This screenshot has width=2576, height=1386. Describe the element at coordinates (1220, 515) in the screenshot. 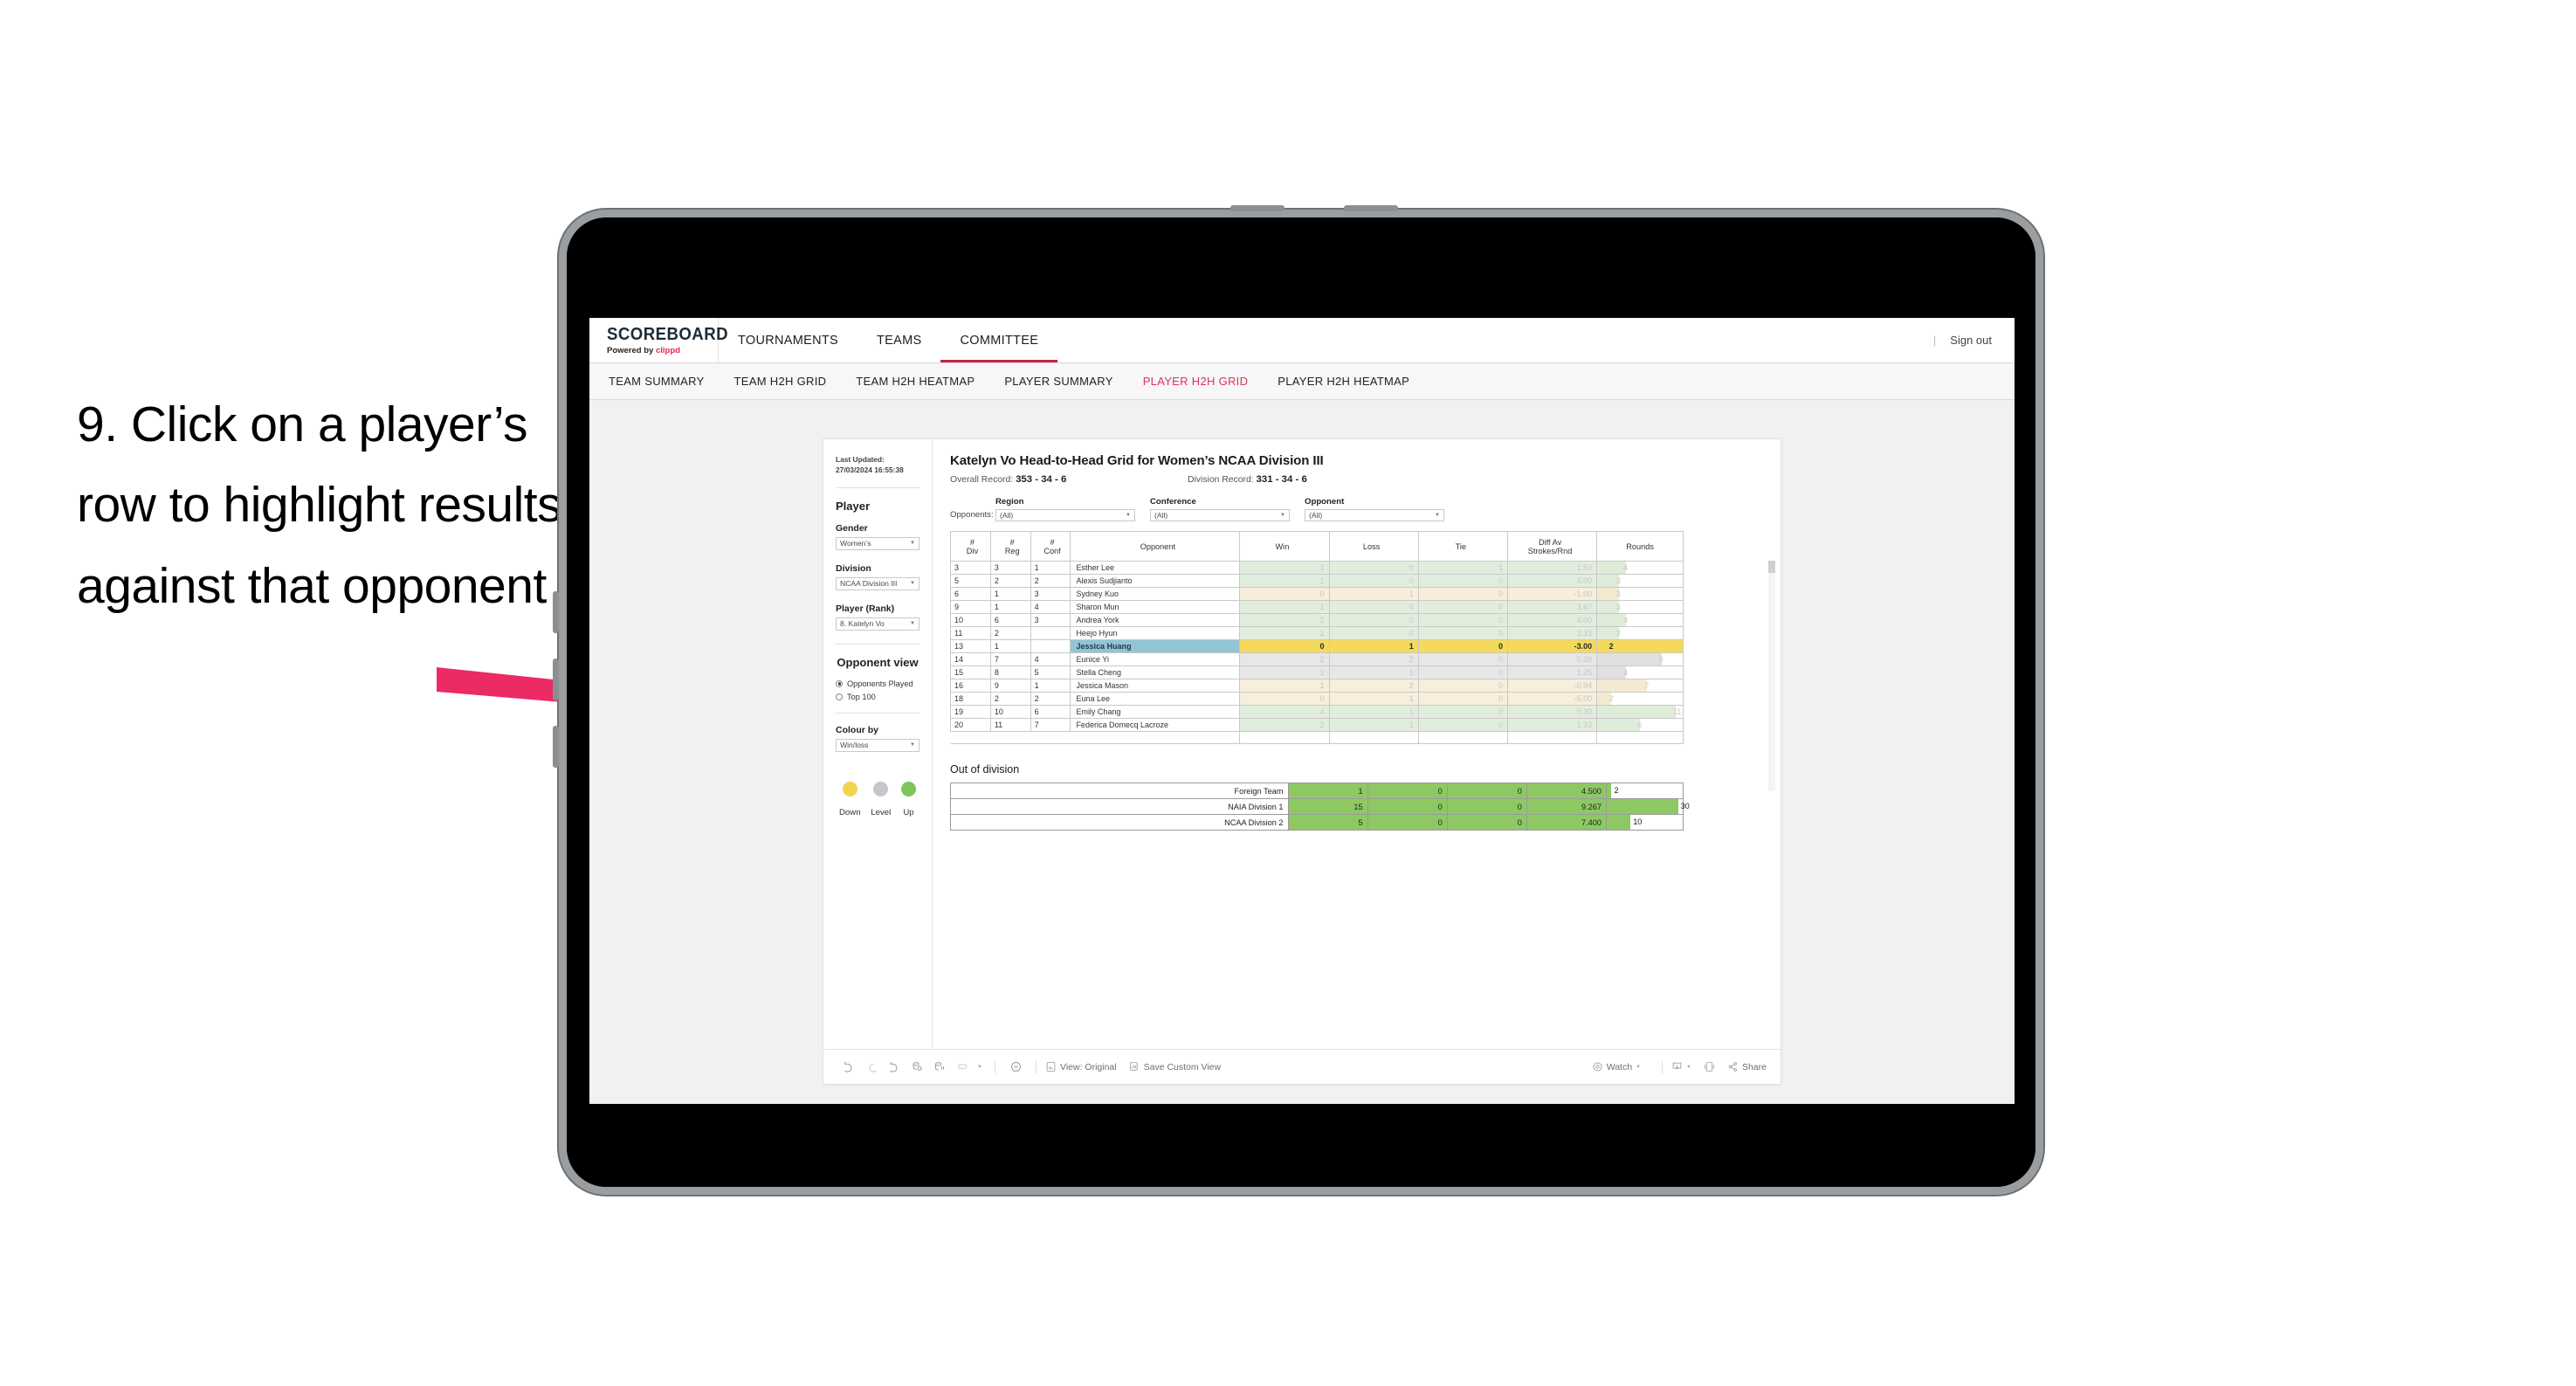

I see `filter-conference-select: (All) ▼` at that location.